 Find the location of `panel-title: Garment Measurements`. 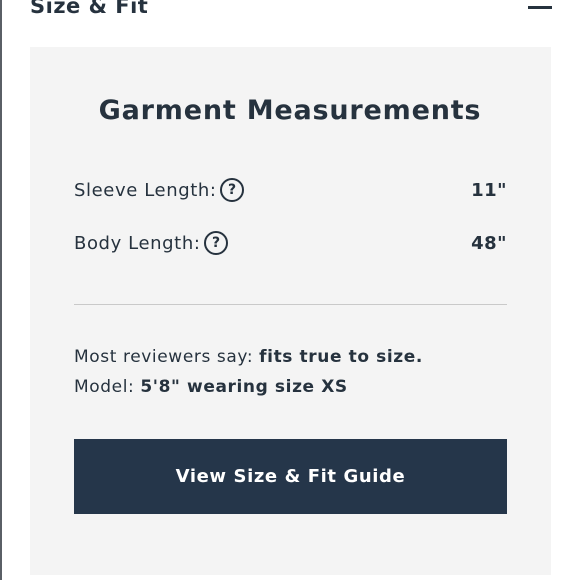

panel-title: Garment Measurements is located at coordinates (290, 110).